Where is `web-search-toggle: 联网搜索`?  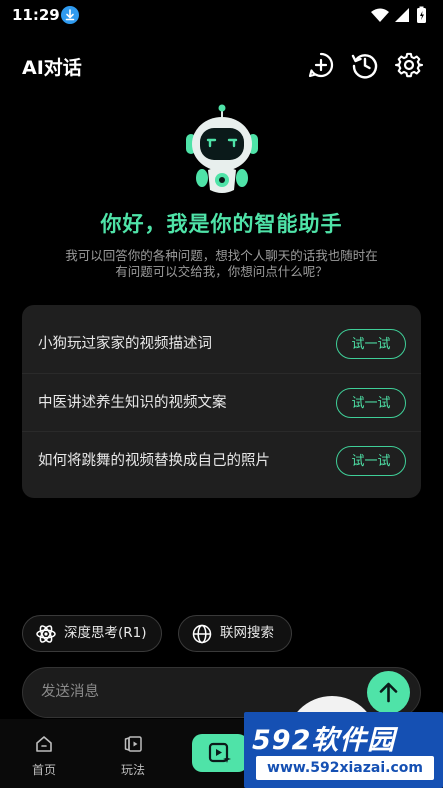
web-search-toggle: 联网搜索 is located at coordinates (235, 633).